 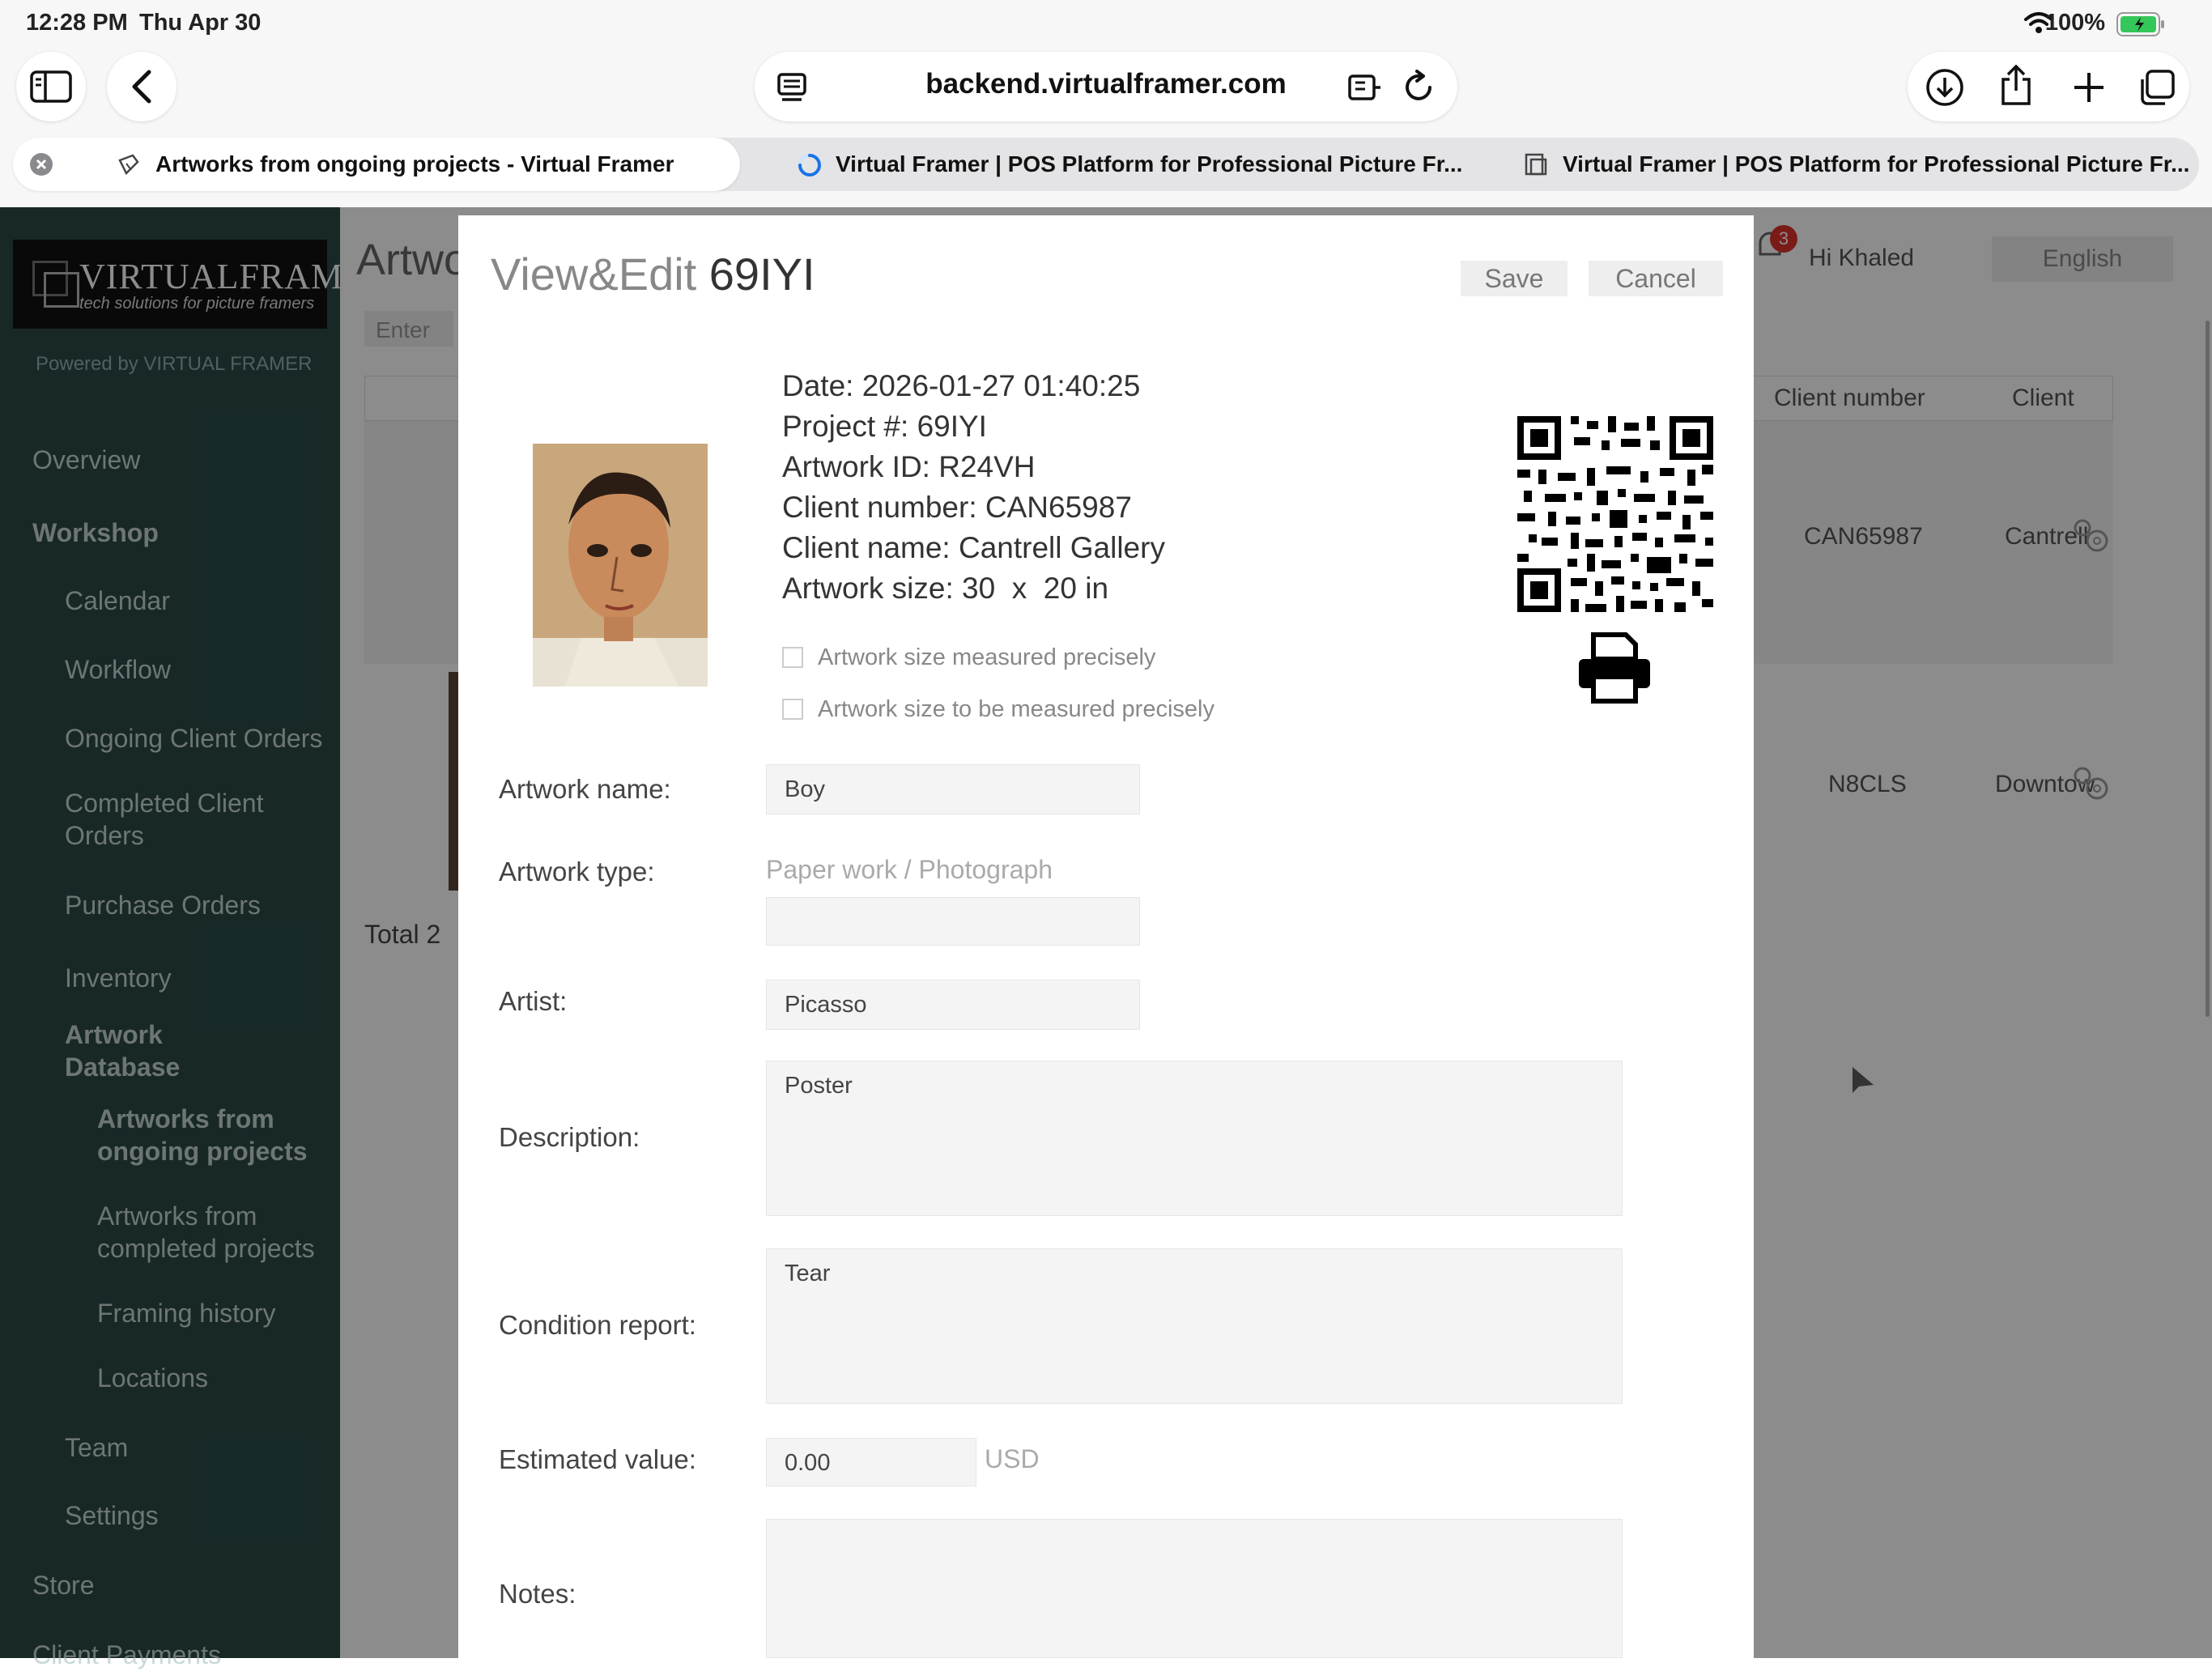 I want to click on download-icon, so click(x=1945, y=87).